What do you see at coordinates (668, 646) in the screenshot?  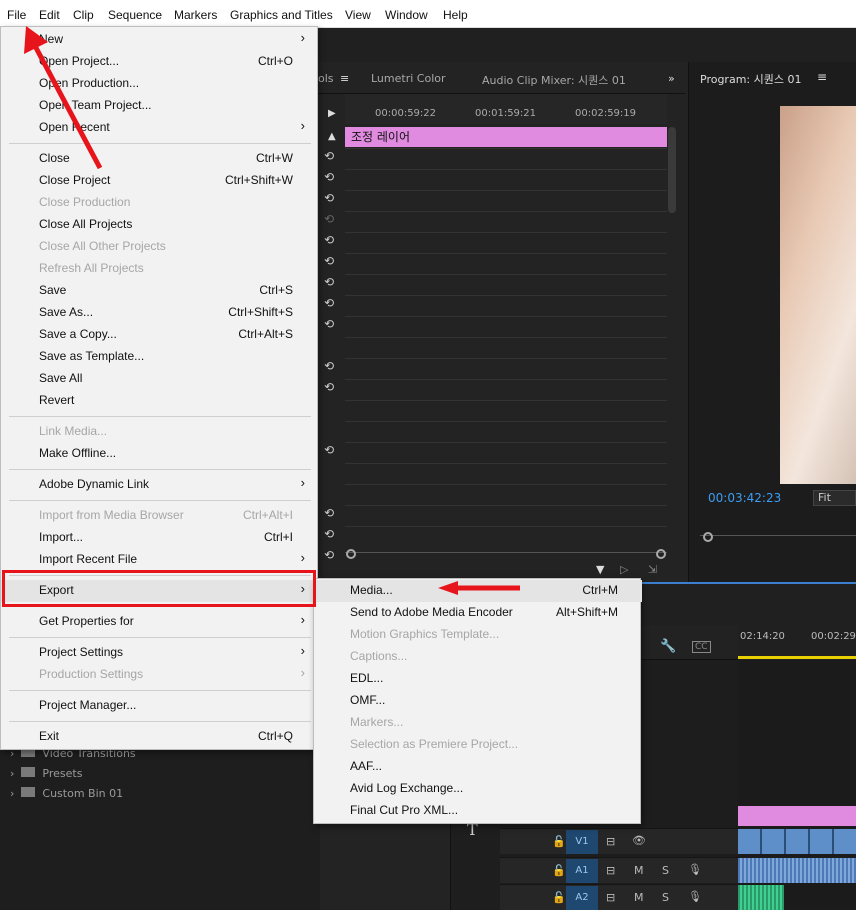 I see `wrench-icon: 🔧` at bounding box center [668, 646].